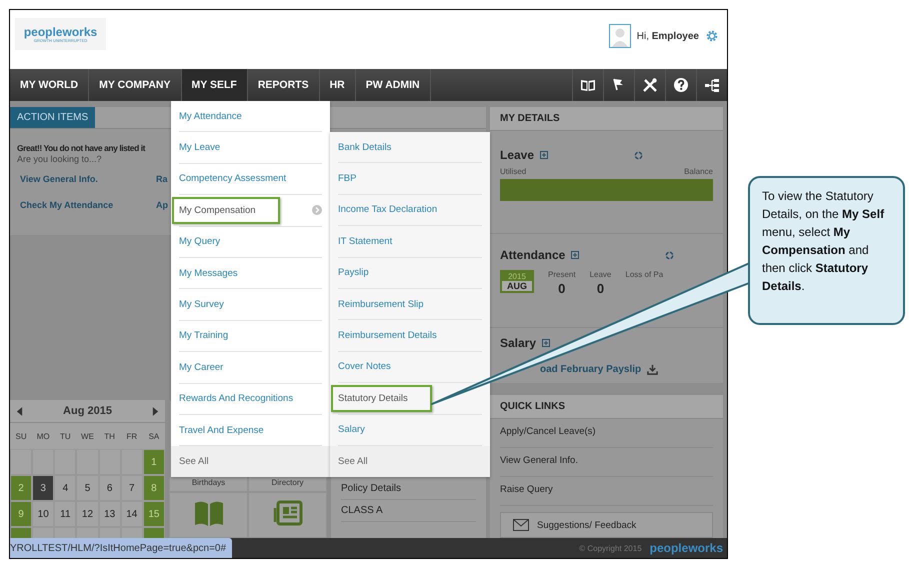 Image resolution: width=909 pixels, height=565 pixels. I want to click on status-url: YROLLTEST/HLM/?IsItHomePage=true&pcn=0#, so click(121, 548).